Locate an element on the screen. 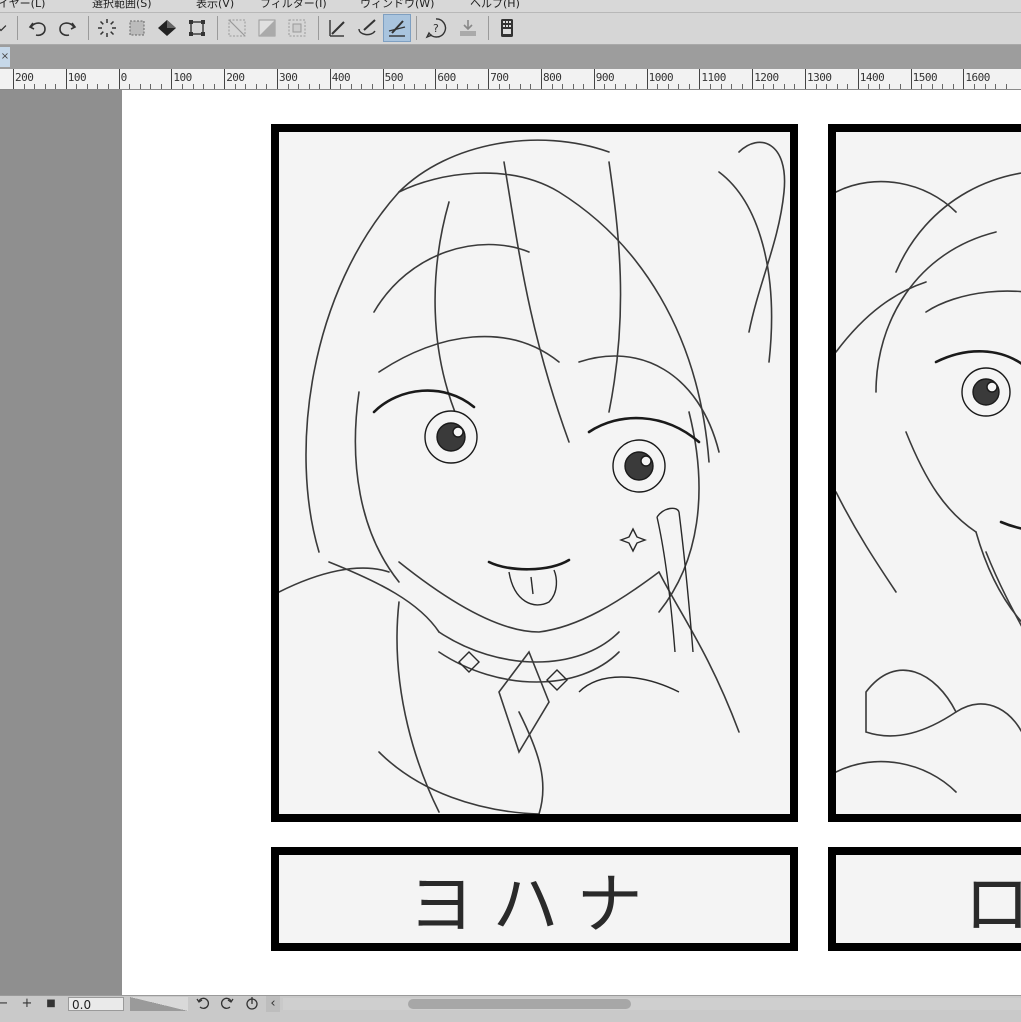  menu-item-selection: 選択範囲(S) is located at coordinates (122, 5).